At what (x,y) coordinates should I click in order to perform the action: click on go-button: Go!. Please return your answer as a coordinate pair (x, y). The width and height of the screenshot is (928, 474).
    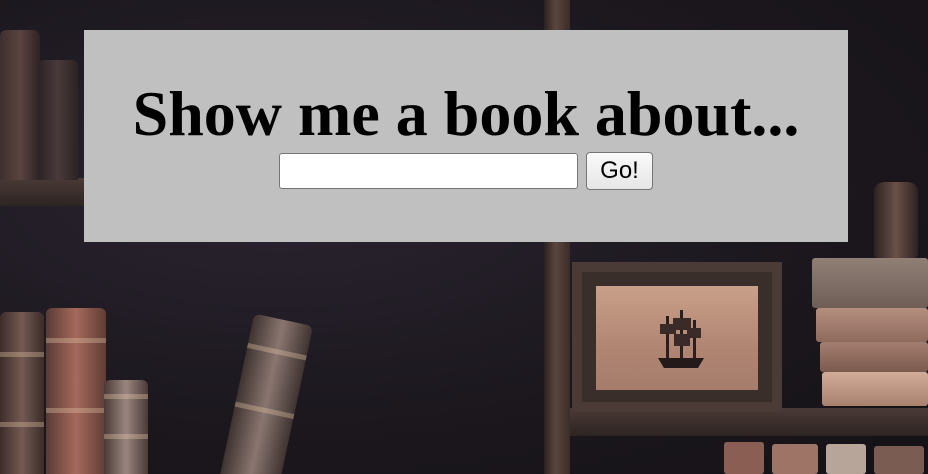
    Looking at the image, I should click on (619, 171).